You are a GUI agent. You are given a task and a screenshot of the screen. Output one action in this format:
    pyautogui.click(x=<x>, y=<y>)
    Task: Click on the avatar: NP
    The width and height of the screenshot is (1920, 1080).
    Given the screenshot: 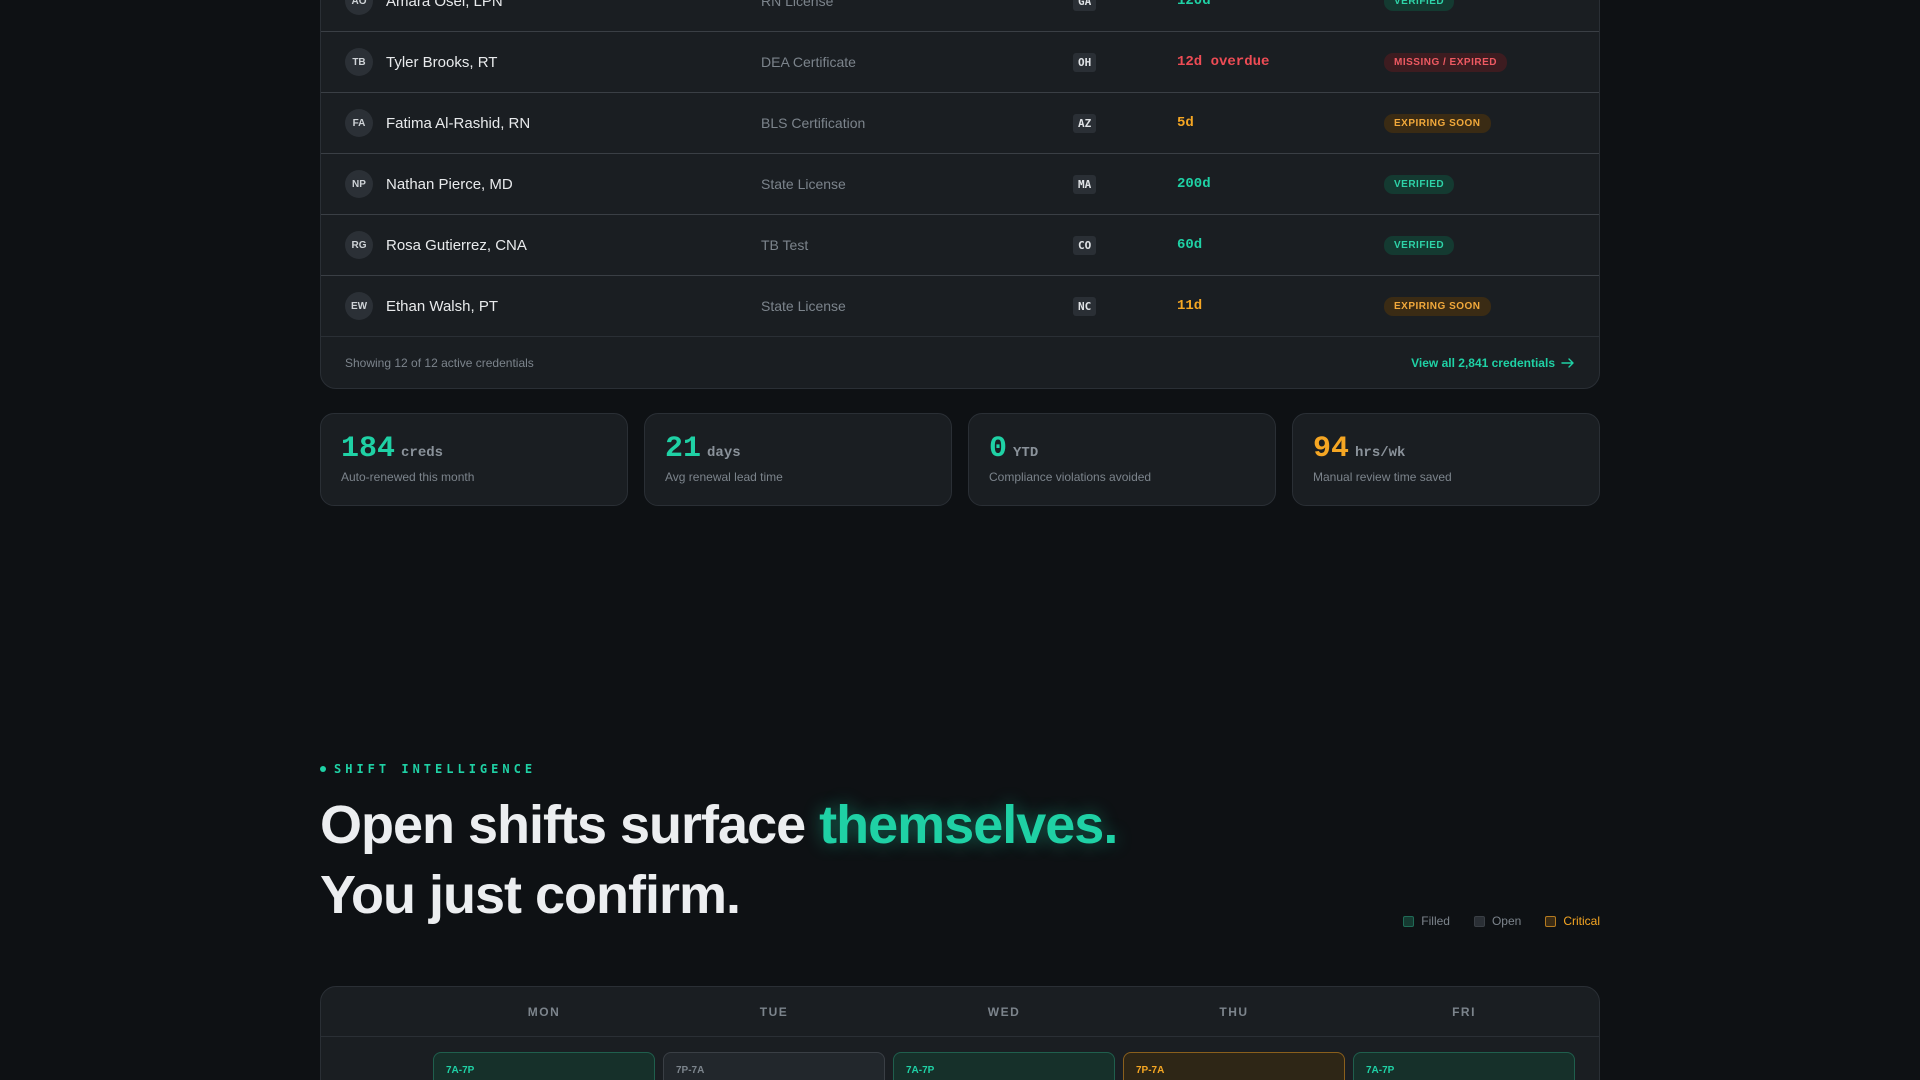 What is the action you would take?
    pyautogui.click(x=359, y=184)
    